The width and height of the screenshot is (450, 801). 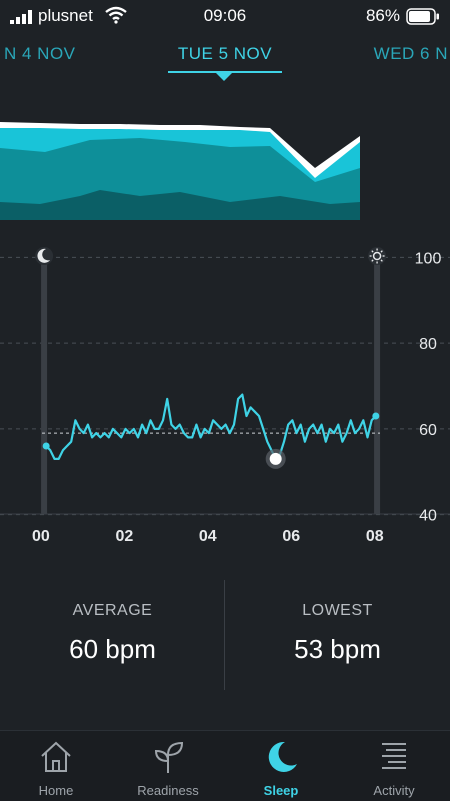 I want to click on date-tab-next: WED 6 N, so click(x=411, y=54).